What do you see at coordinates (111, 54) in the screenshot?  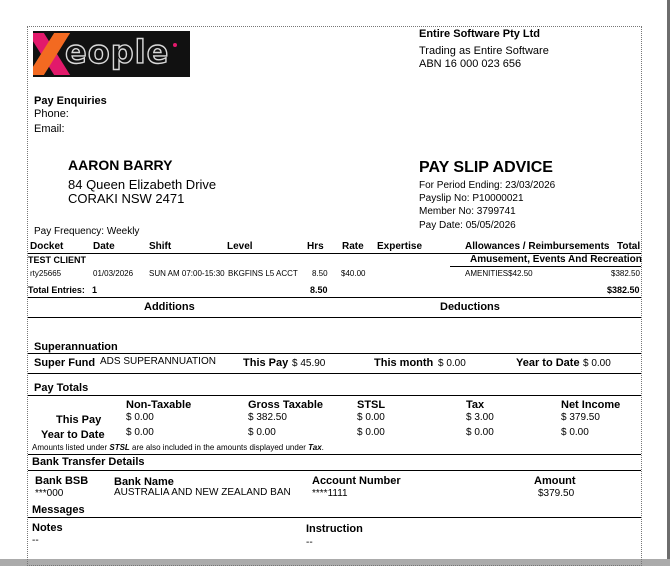 I see `company-logo: eople` at bounding box center [111, 54].